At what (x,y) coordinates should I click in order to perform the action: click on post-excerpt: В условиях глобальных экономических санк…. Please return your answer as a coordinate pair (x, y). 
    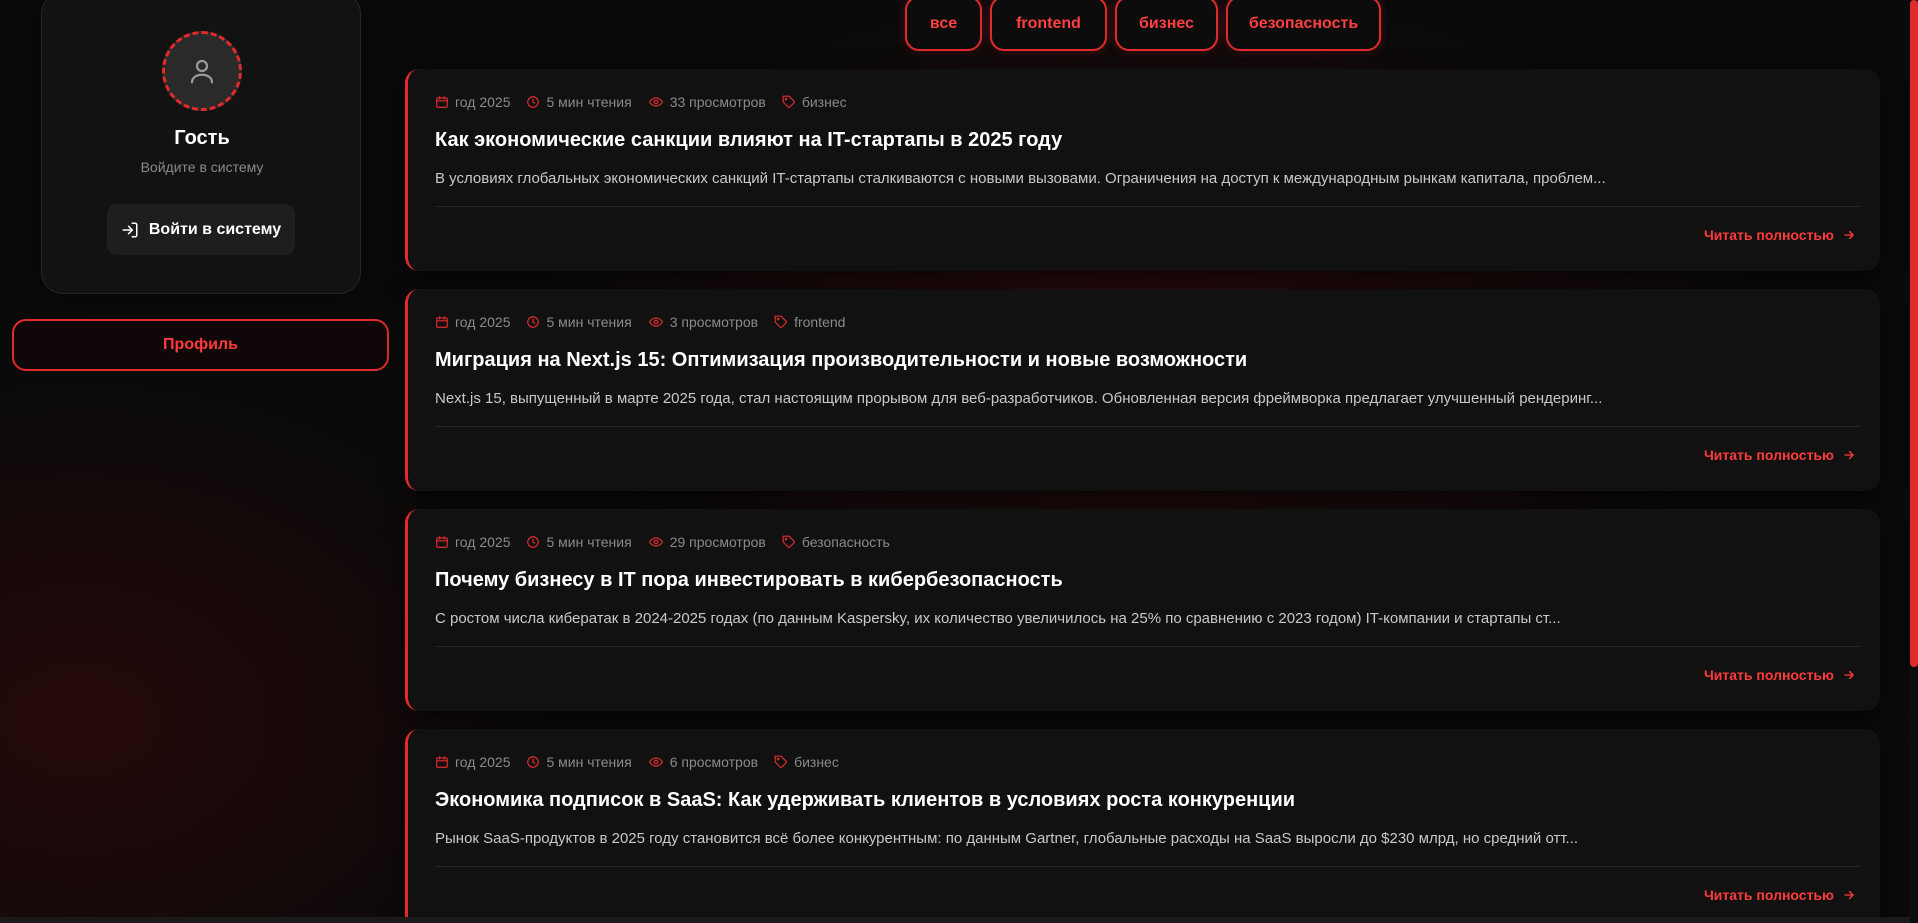
    Looking at the image, I should click on (1020, 178).